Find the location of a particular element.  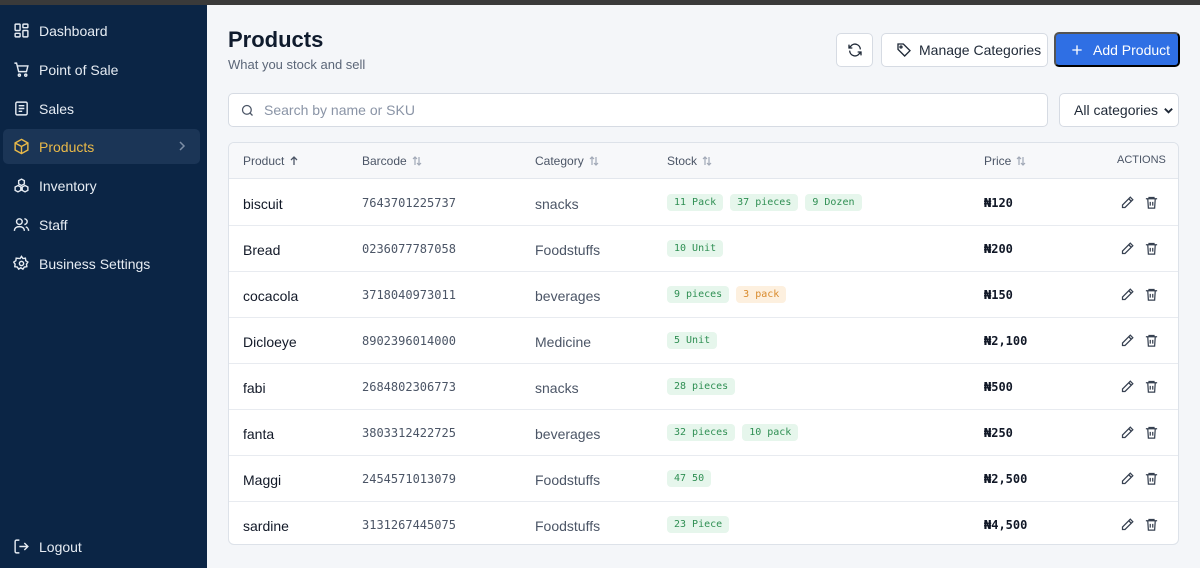

sidebar-item-business-settings: Business Settings is located at coordinates (101, 263).